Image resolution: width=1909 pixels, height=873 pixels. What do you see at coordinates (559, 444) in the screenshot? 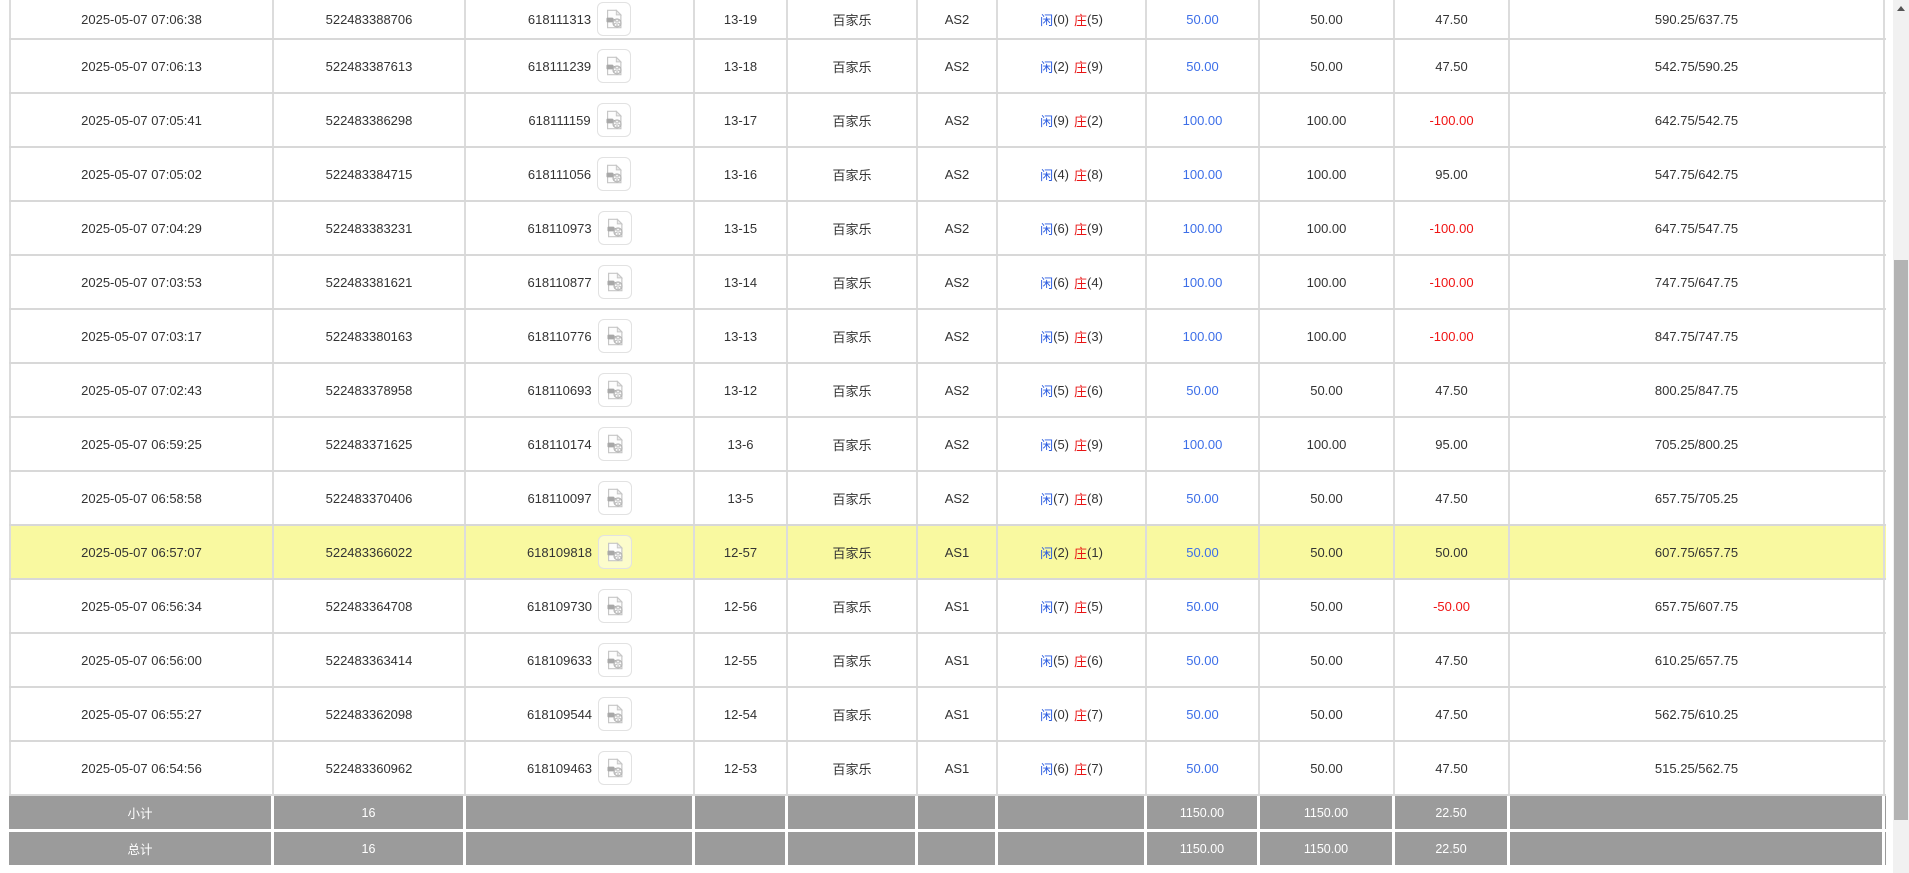
I see `round-id-text: 618110174` at bounding box center [559, 444].